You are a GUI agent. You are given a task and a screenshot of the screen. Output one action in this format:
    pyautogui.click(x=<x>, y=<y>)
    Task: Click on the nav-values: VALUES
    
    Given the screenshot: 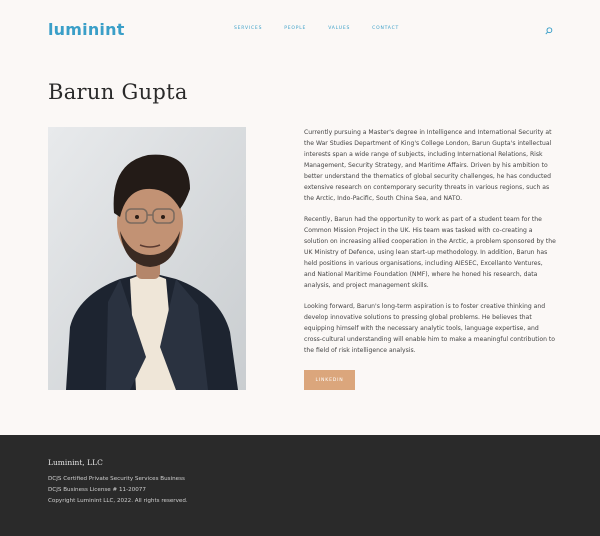 What is the action you would take?
    pyautogui.click(x=339, y=28)
    